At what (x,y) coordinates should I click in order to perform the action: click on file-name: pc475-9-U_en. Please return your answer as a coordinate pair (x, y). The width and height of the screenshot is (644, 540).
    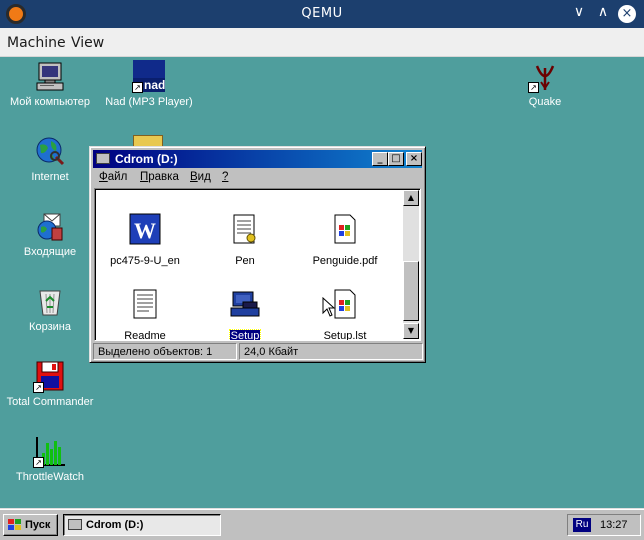
    Looking at the image, I should click on (145, 261).